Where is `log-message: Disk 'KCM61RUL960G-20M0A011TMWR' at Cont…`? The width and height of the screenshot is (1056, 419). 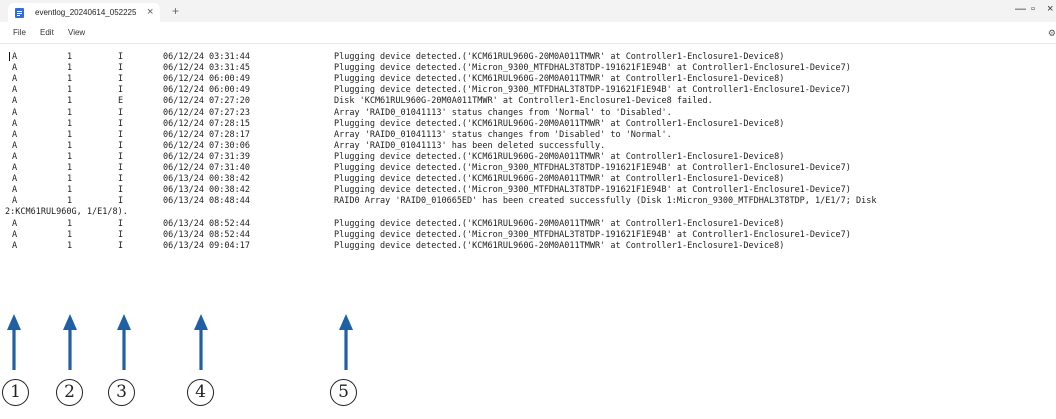 log-message: Disk 'KCM61RUL960G-20M0A011TMWR' at Cont… is located at coordinates (523, 101).